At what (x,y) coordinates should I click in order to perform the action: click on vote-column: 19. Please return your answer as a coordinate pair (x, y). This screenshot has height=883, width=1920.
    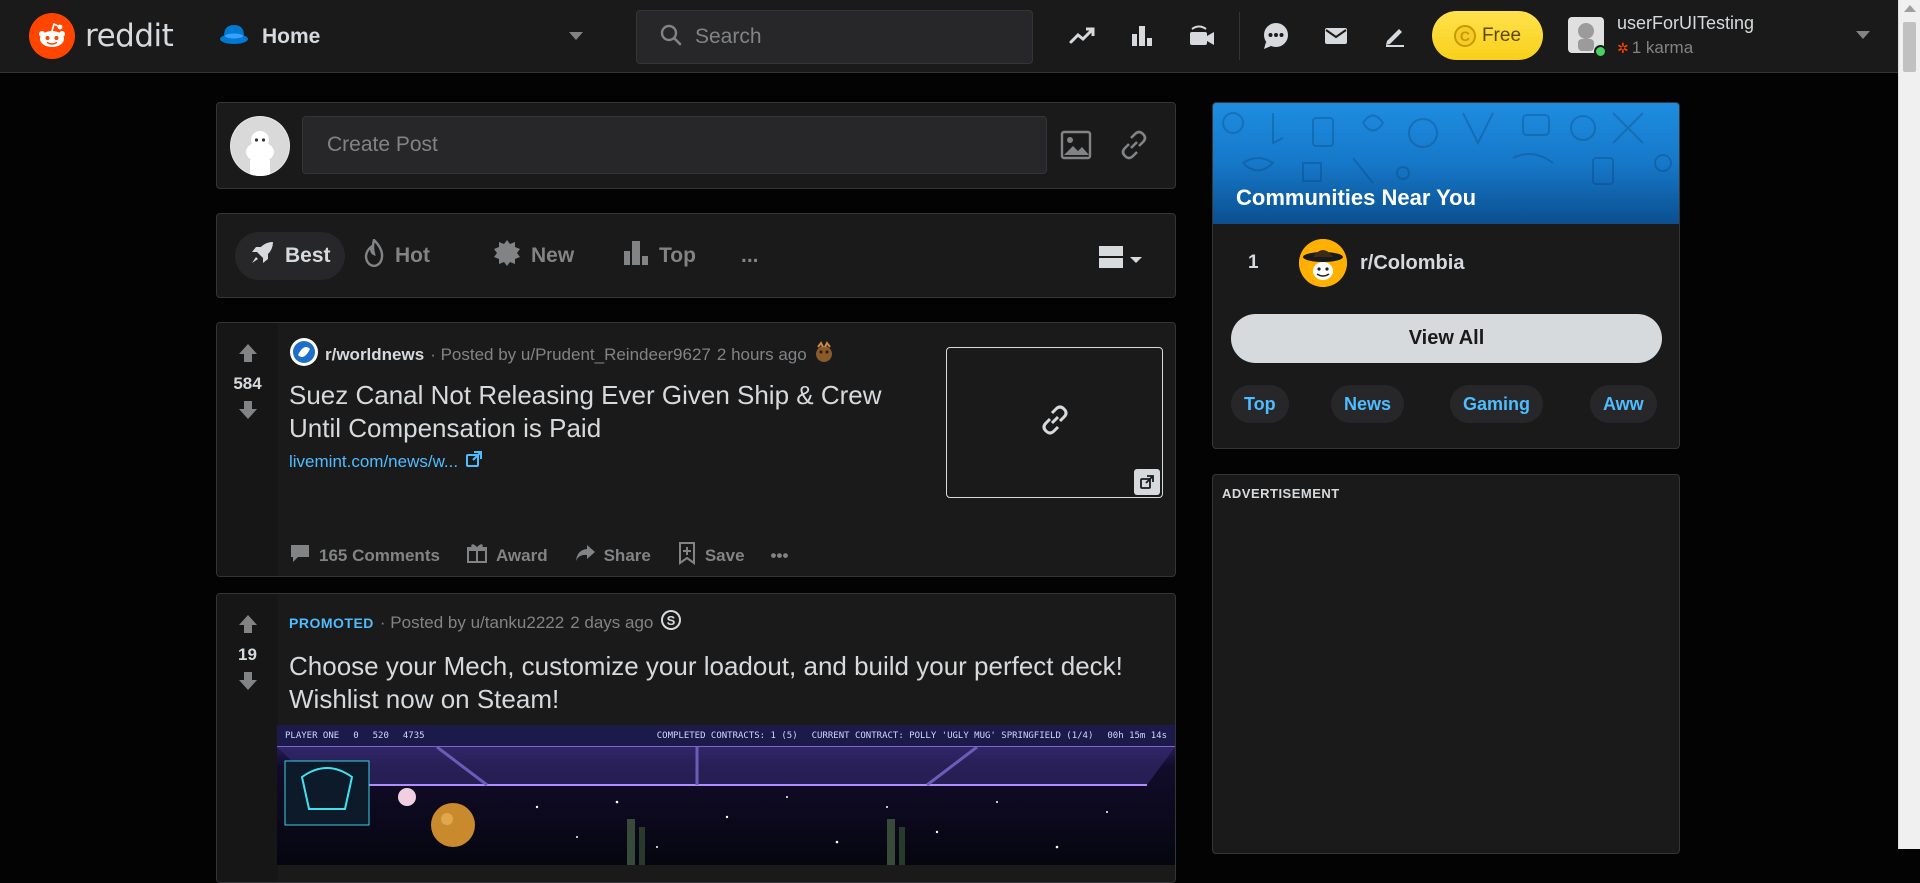
    Looking at the image, I should click on (247, 738).